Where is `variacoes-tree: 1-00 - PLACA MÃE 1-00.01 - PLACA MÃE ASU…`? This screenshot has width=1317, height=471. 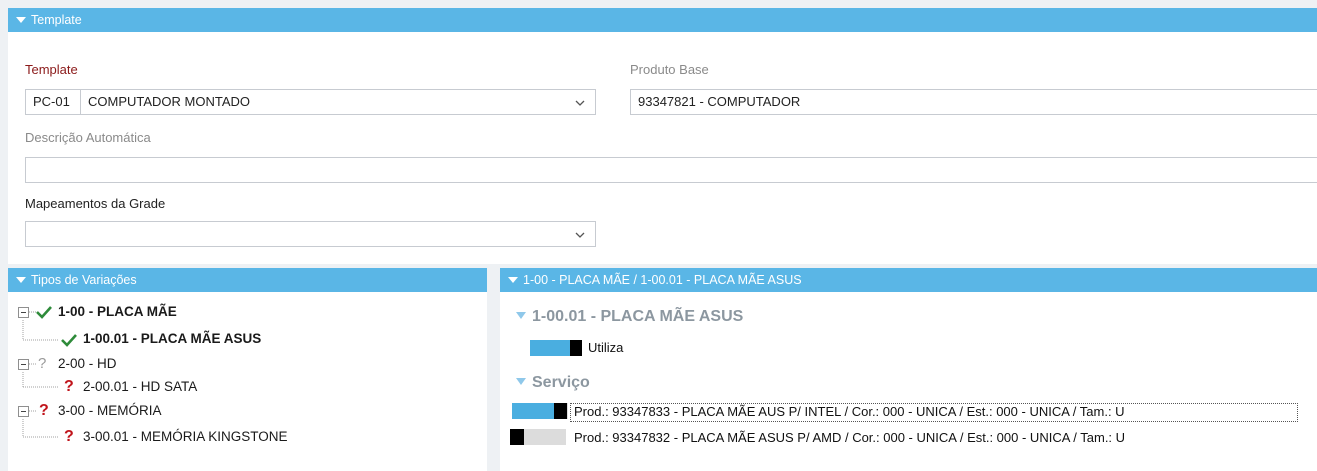
variacoes-tree: 1-00 - PLACA MÃE 1-00.01 - PLACA MÃE ASU… is located at coordinates (247, 381).